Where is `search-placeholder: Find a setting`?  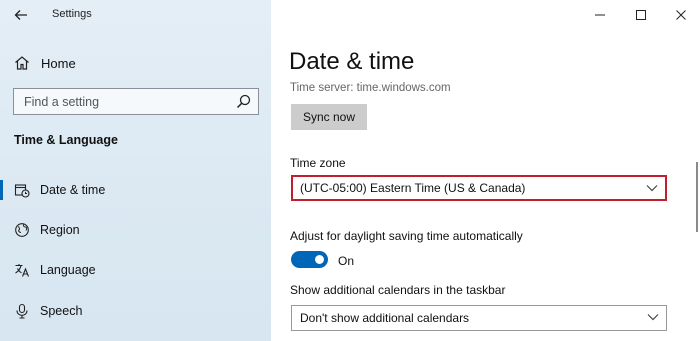
search-placeholder: Find a setting is located at coordinates (62, 102).